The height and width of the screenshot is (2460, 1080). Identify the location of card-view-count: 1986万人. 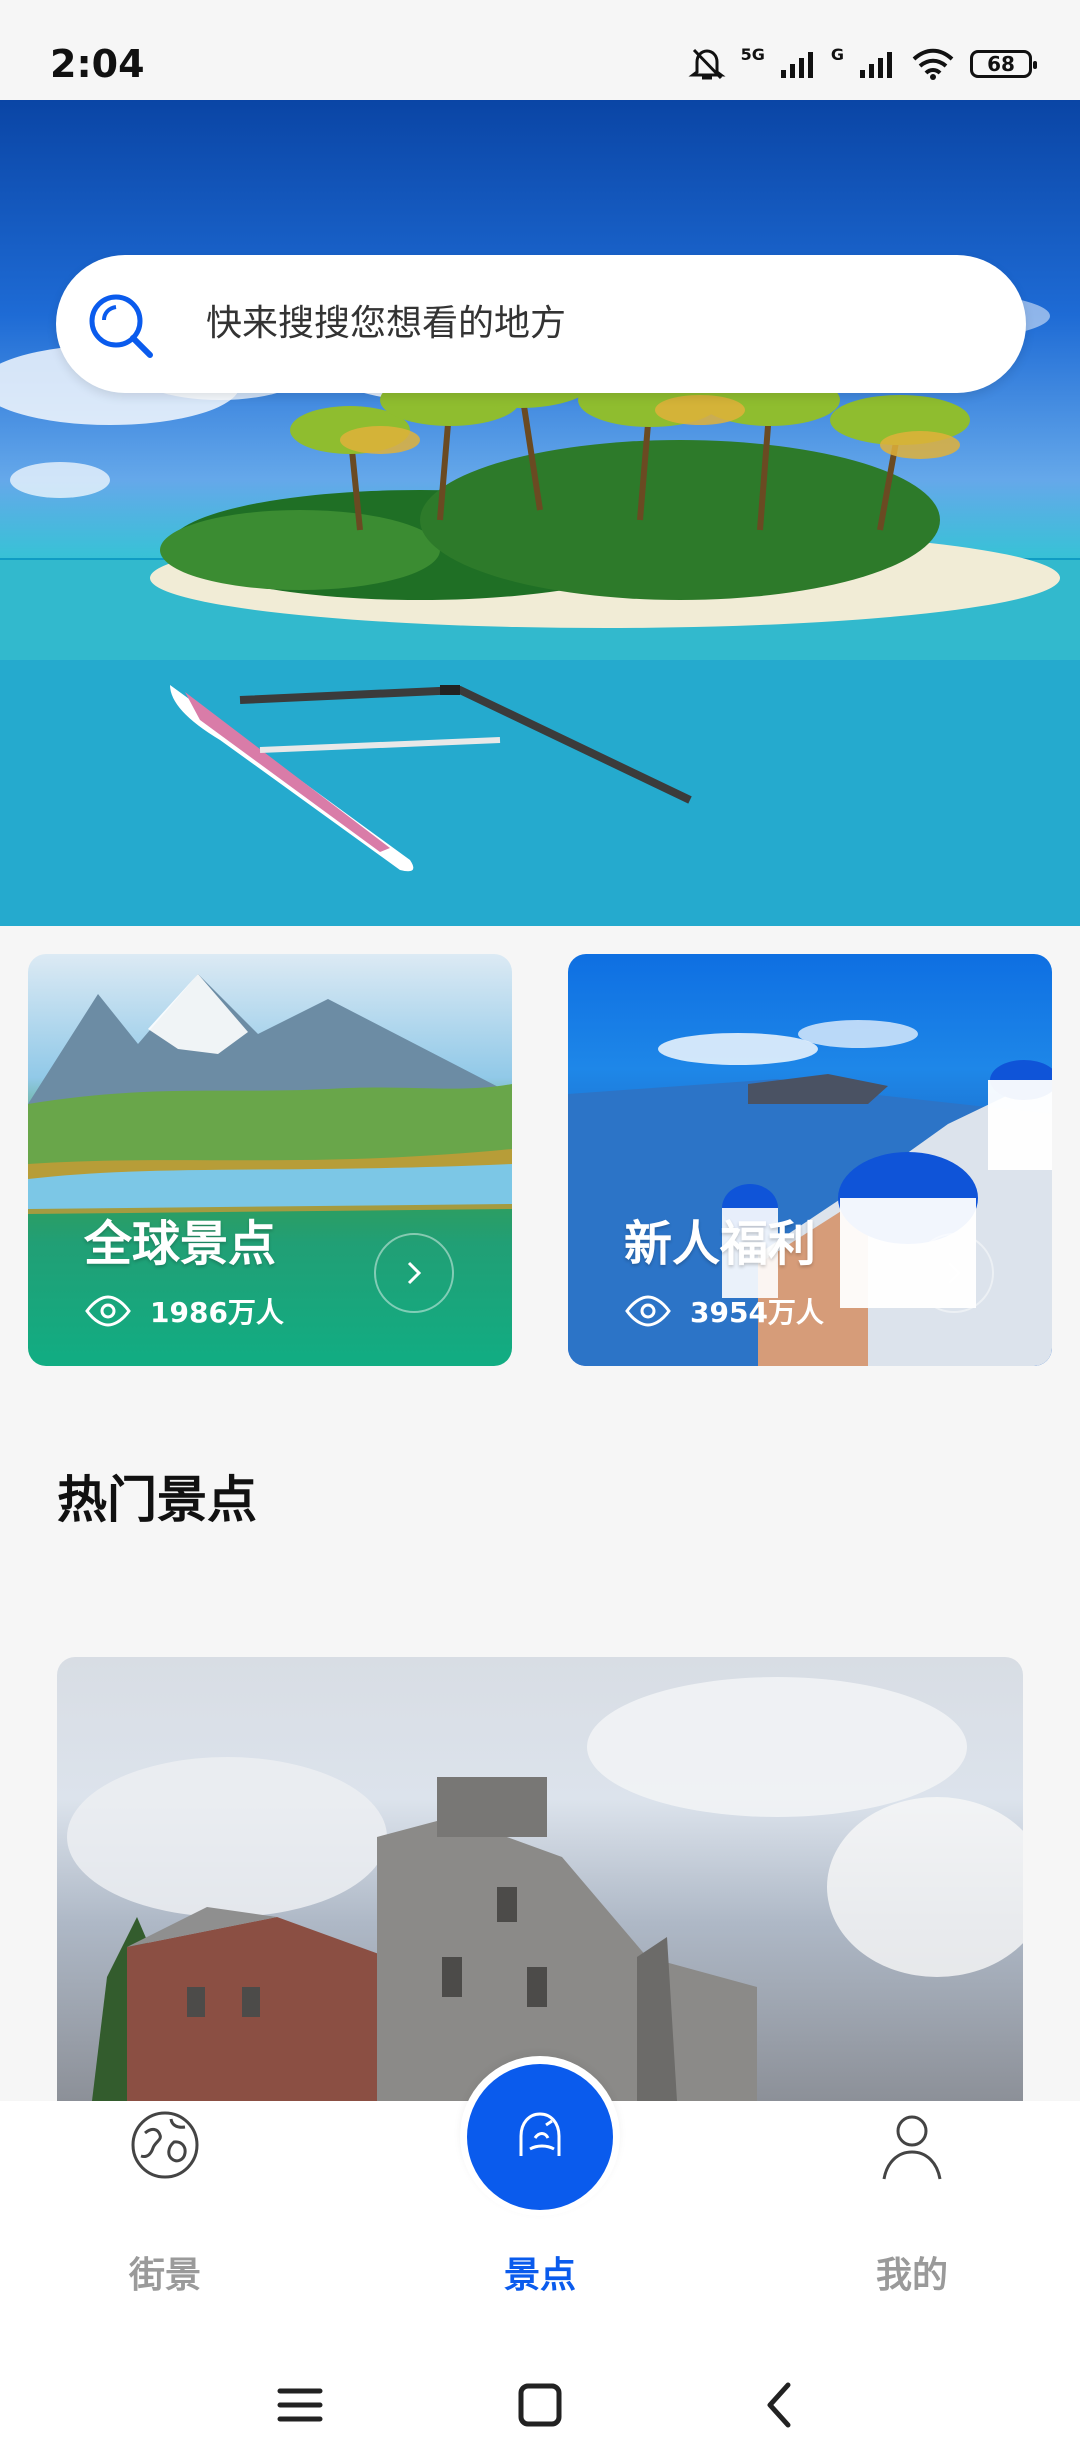
(184, 1311).